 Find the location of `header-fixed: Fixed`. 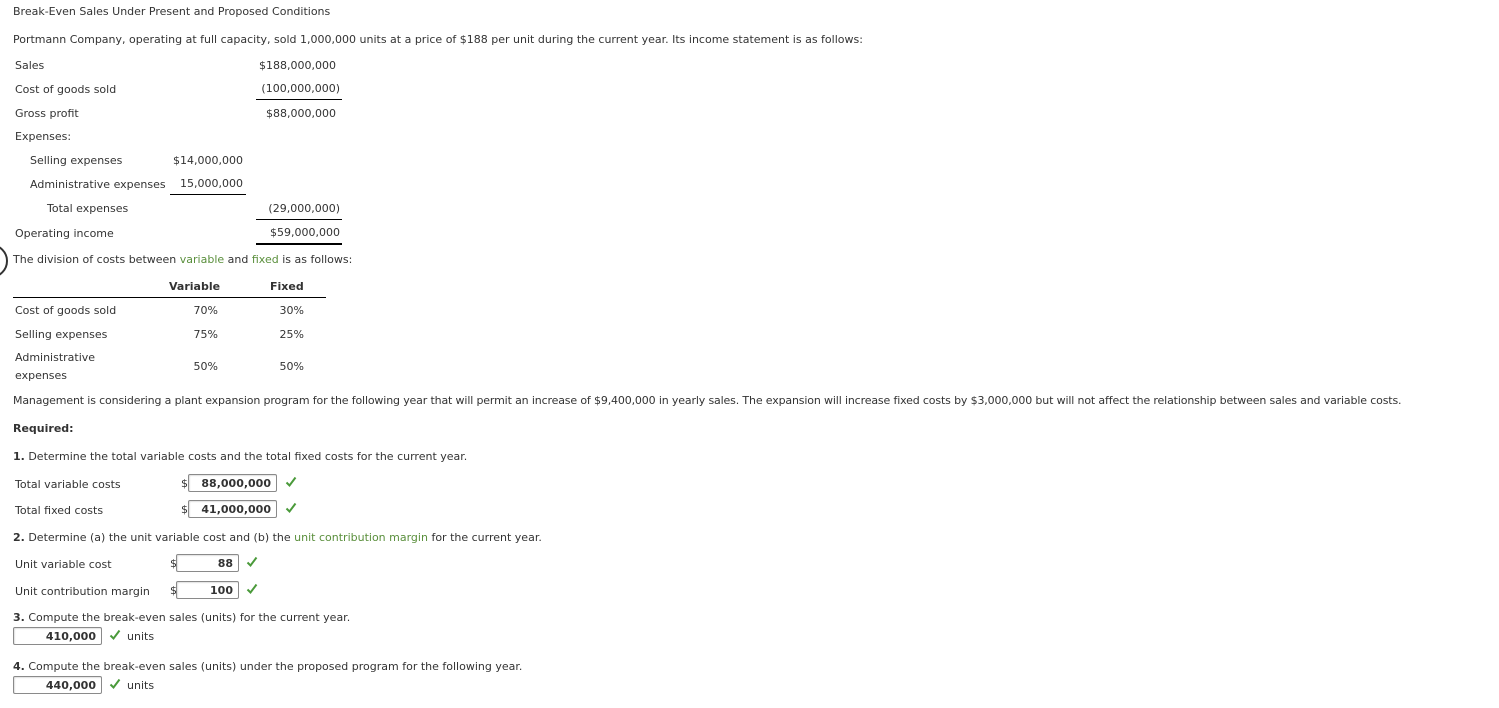

header-fixed: Fixed is located at coordinates (287, 286).